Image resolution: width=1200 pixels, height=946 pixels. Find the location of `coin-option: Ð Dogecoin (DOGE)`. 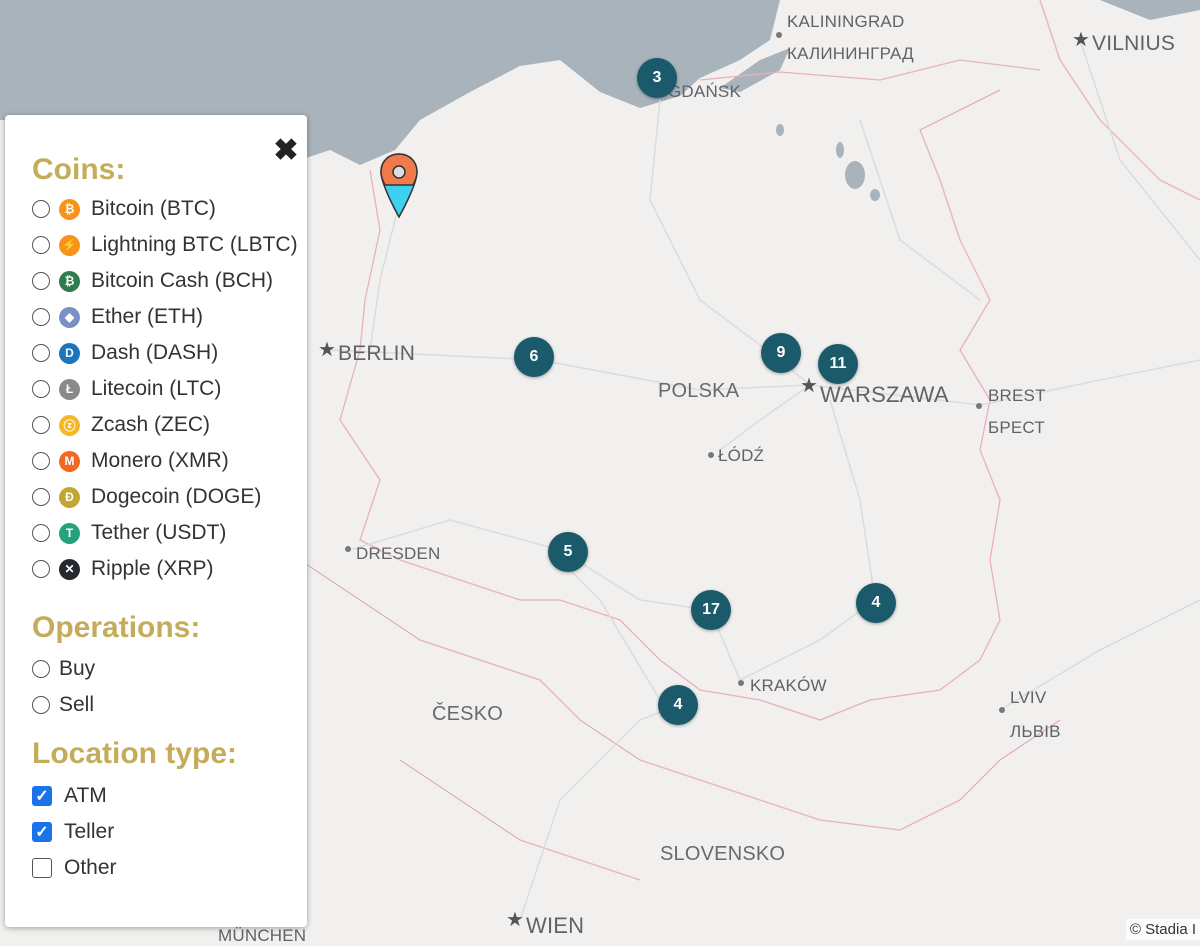

coin-option: Ð Dogecoin (DOGE) is located at coordinates (146, 497).